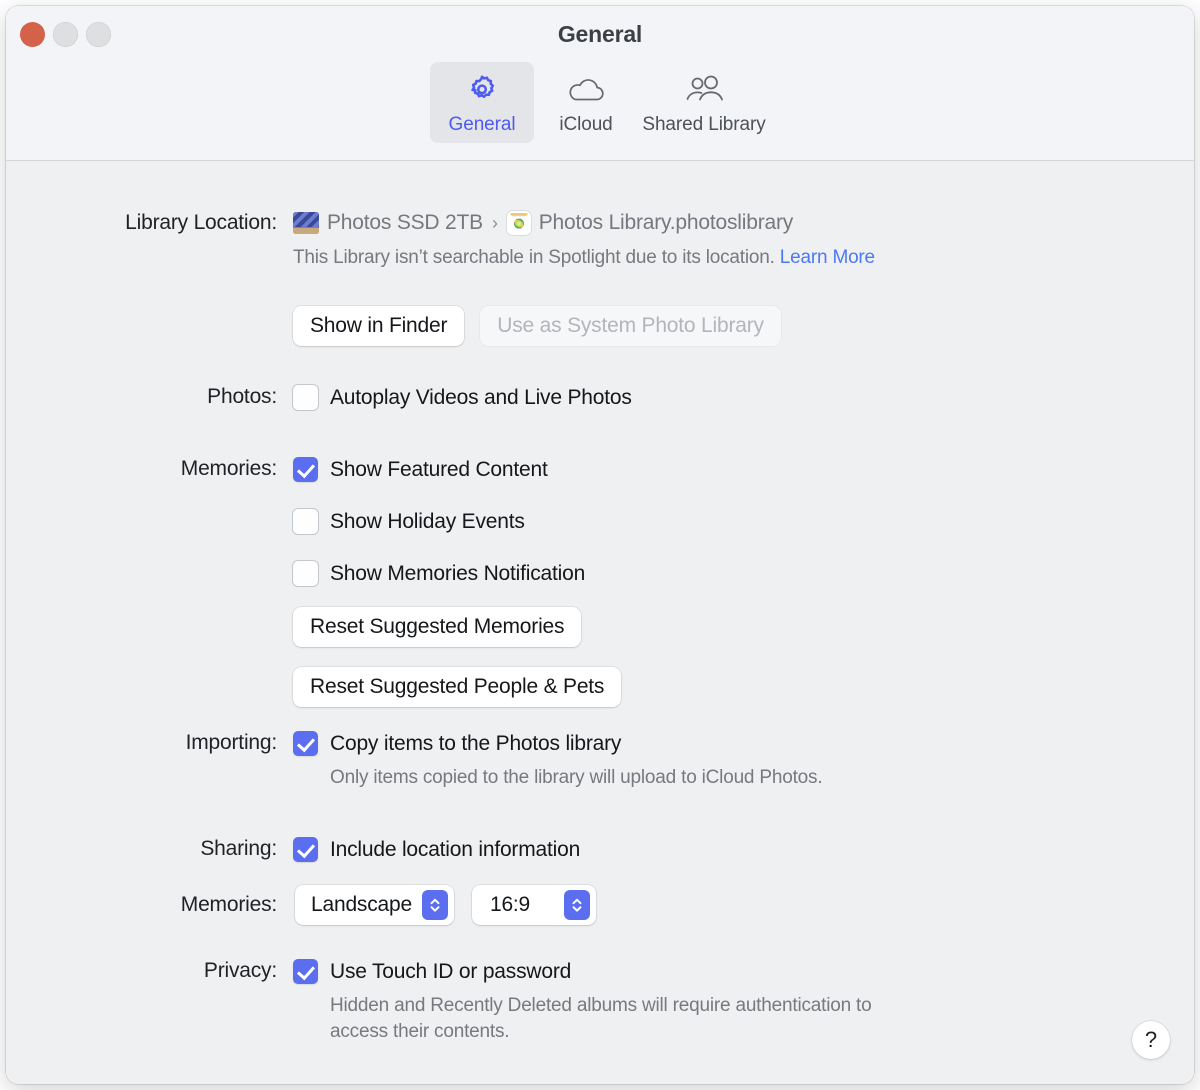 This screenshot has width=1200, height=1090. Describe the element at coordinates (534, 905) in the screenshot. I see `memories-aspect-select: 16:9` at that location.